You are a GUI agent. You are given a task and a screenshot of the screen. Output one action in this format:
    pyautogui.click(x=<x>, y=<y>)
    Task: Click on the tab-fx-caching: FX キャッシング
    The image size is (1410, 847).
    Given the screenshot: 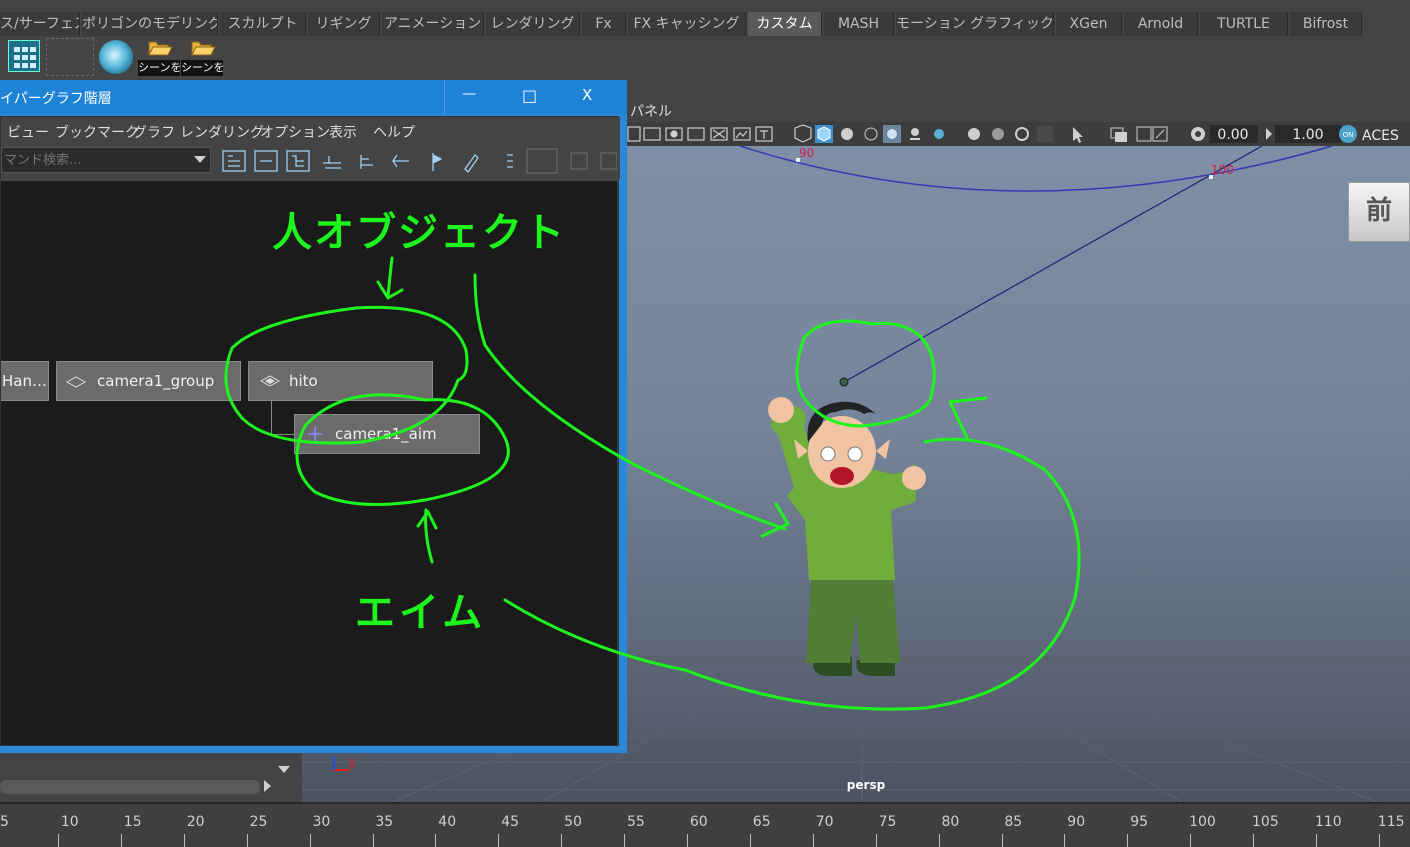 What is the action you would take?
    pyautogui.click(x=687, y=24)
    